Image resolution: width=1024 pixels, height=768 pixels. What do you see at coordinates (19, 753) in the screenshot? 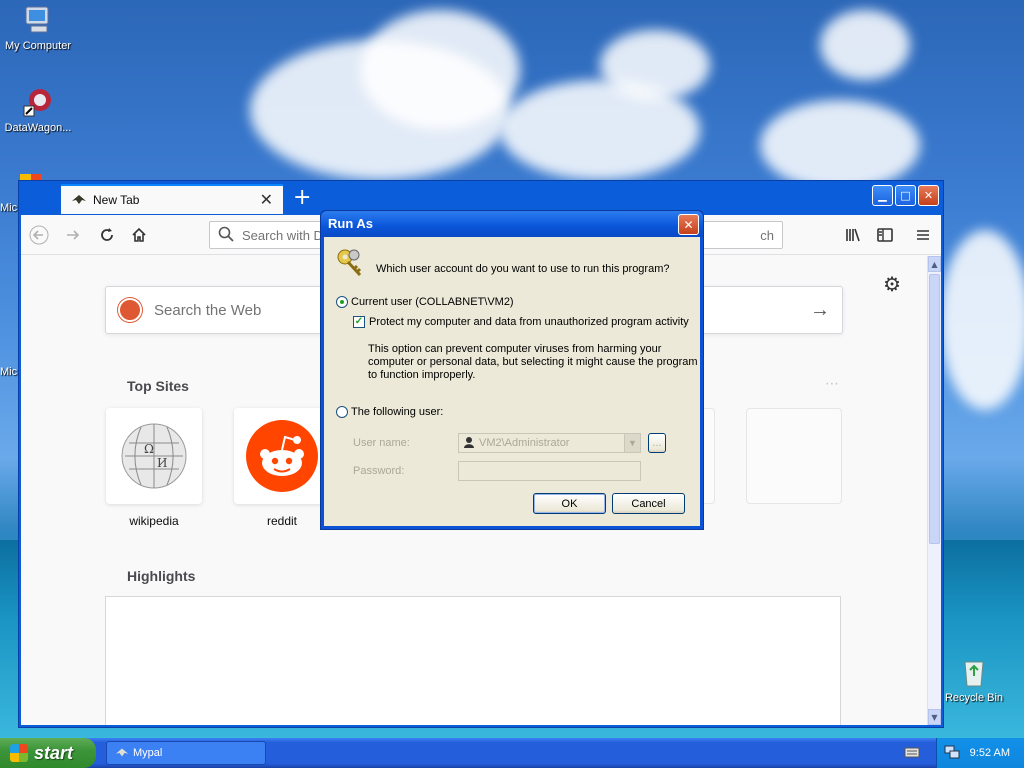
I see `windows-logo-icon` at bounding box center [19, 753].